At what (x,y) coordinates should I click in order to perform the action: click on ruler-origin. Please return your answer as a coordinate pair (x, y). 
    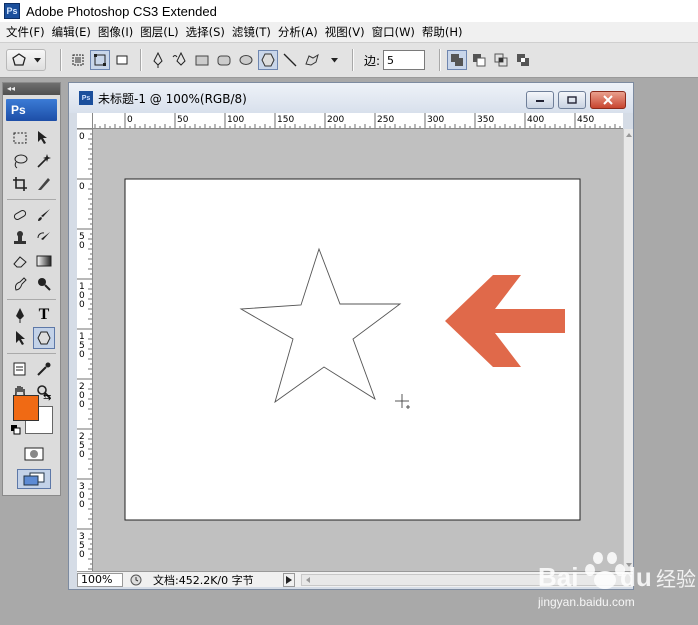
    Looking at the image, I should click on (85, 121).